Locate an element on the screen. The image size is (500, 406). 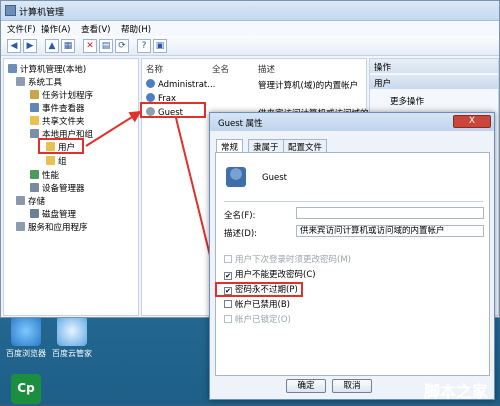
tab-member-of: 隶属于 is located at coordinates (266, 146).